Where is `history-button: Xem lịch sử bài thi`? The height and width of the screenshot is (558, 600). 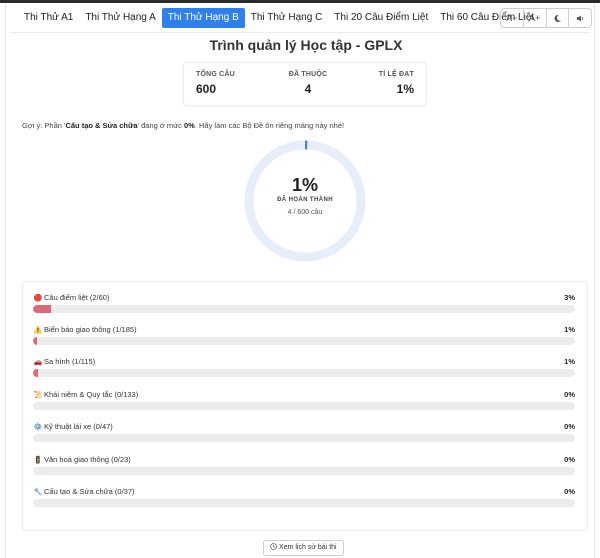
history-button: Xem lịch sử bài thi is located at coordinates (303, 548).